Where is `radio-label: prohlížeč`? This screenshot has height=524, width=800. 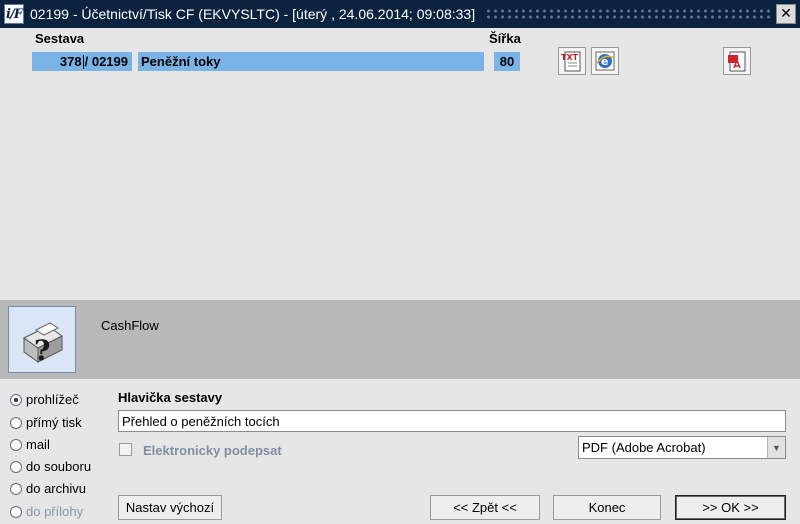 radio-label: prohlížeč is located at coordinates (52, 399).